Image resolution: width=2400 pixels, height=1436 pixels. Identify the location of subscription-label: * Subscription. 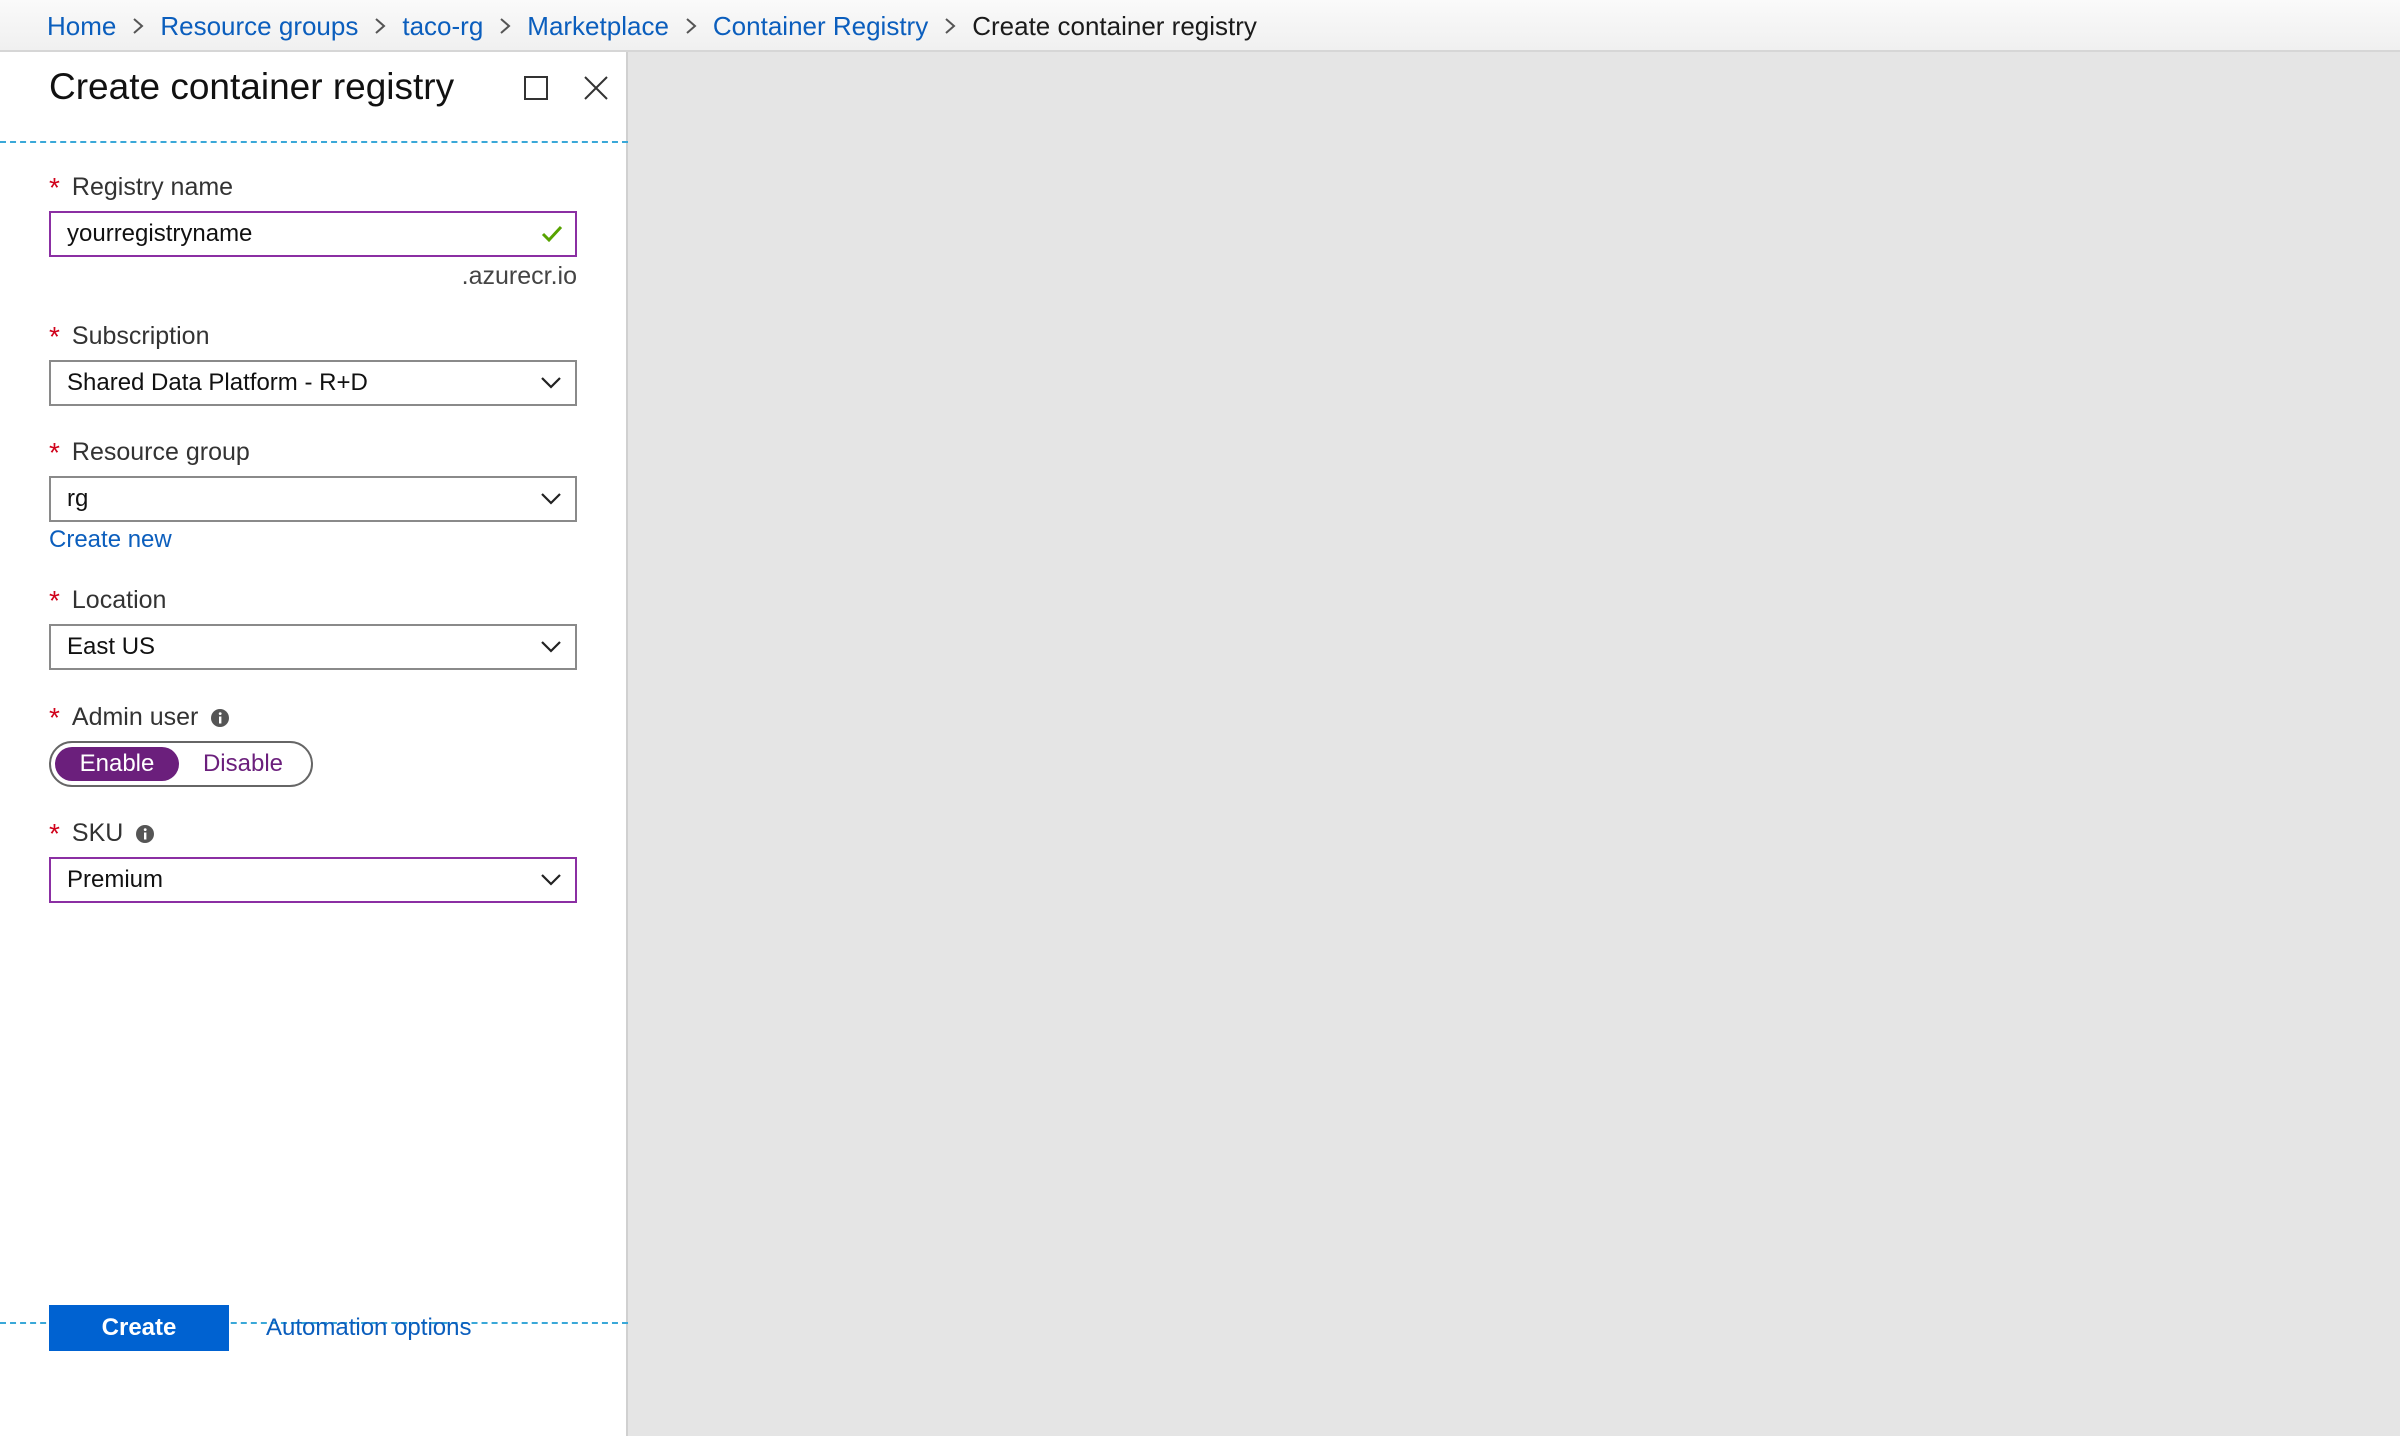
(129, 336).